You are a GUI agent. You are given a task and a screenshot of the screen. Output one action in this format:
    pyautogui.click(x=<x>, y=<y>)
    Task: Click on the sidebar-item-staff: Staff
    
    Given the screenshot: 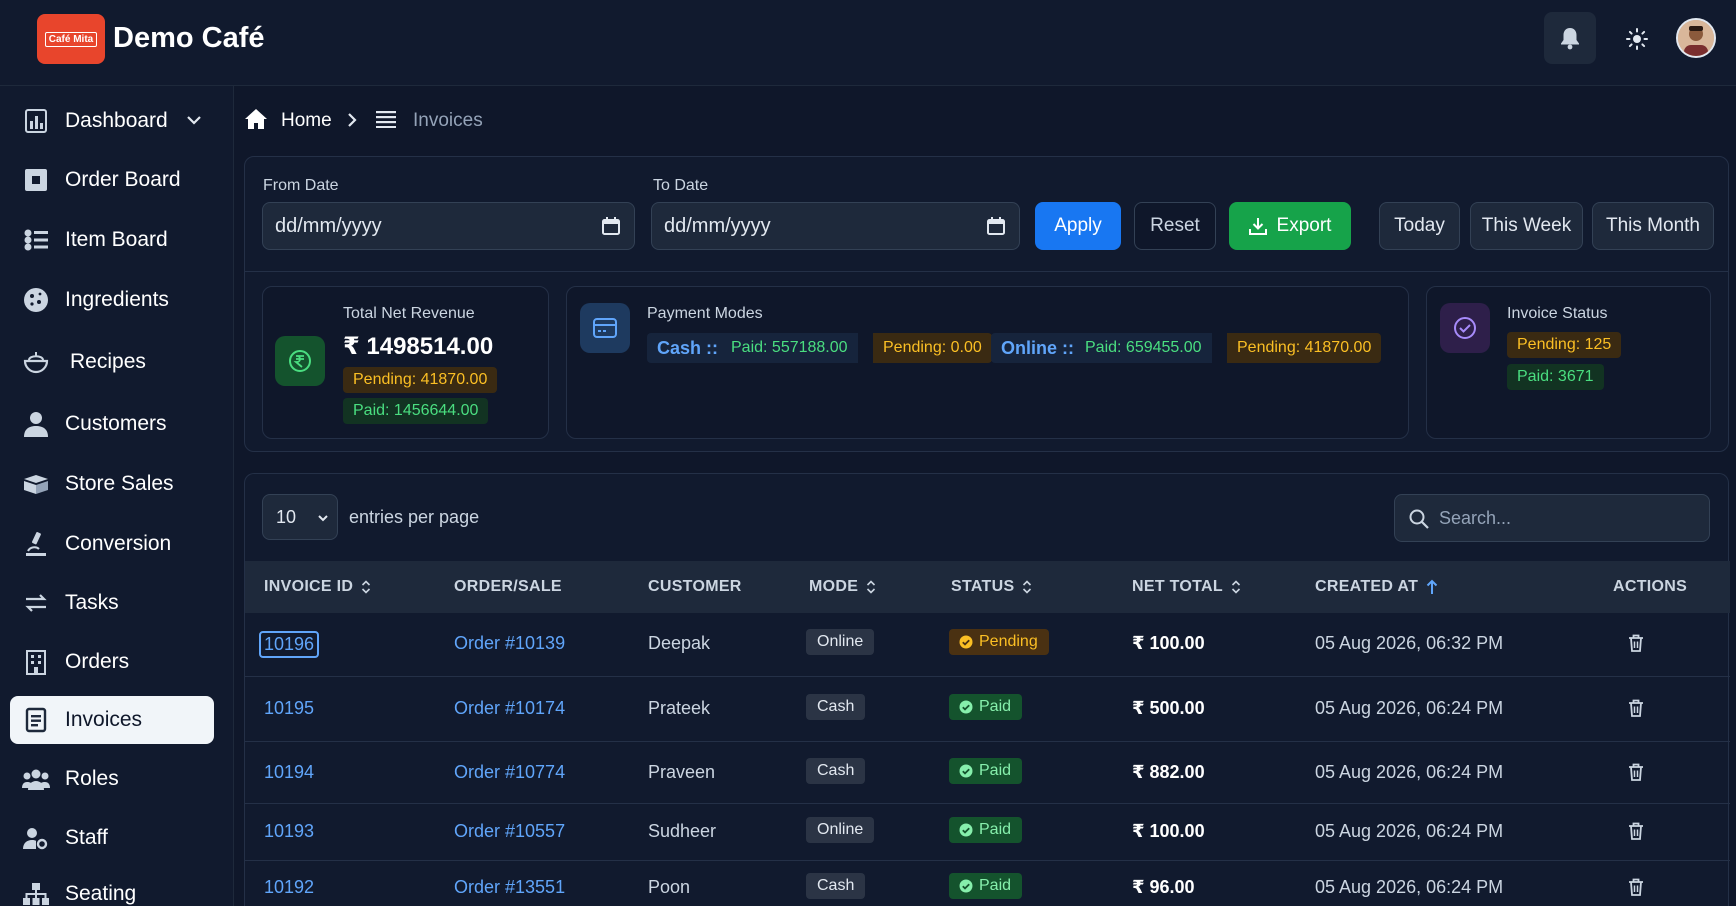 What is the action you would take?
    pyautogui.click(x=112, y=838)
    